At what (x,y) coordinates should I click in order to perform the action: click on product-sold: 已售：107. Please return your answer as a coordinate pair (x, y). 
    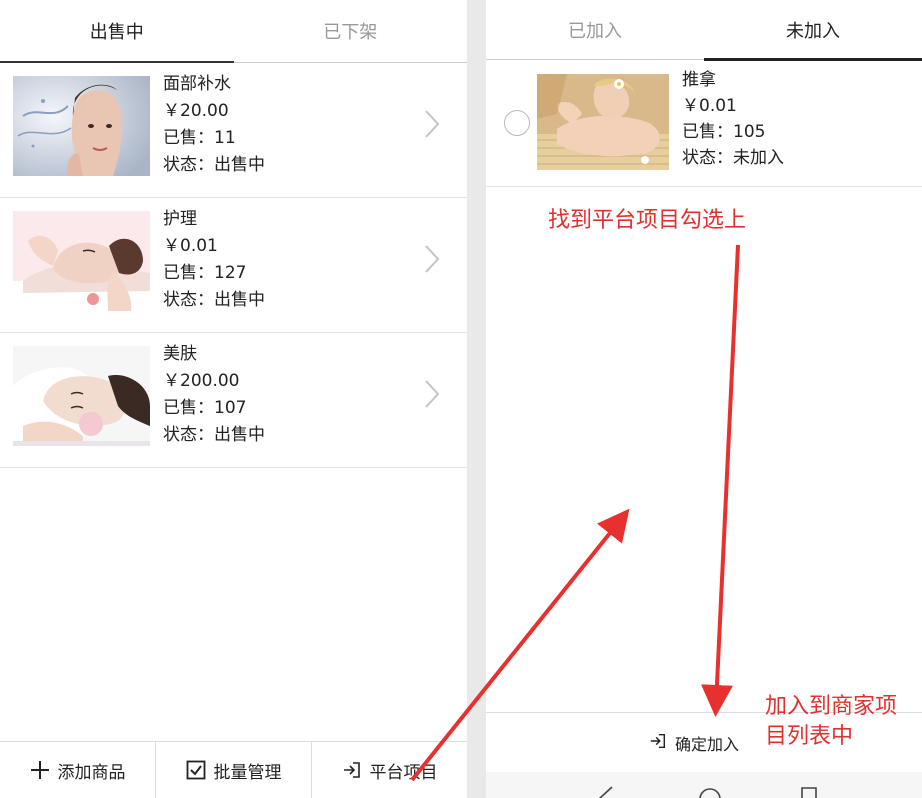
    Looking at the image, I should click on (205, 408).